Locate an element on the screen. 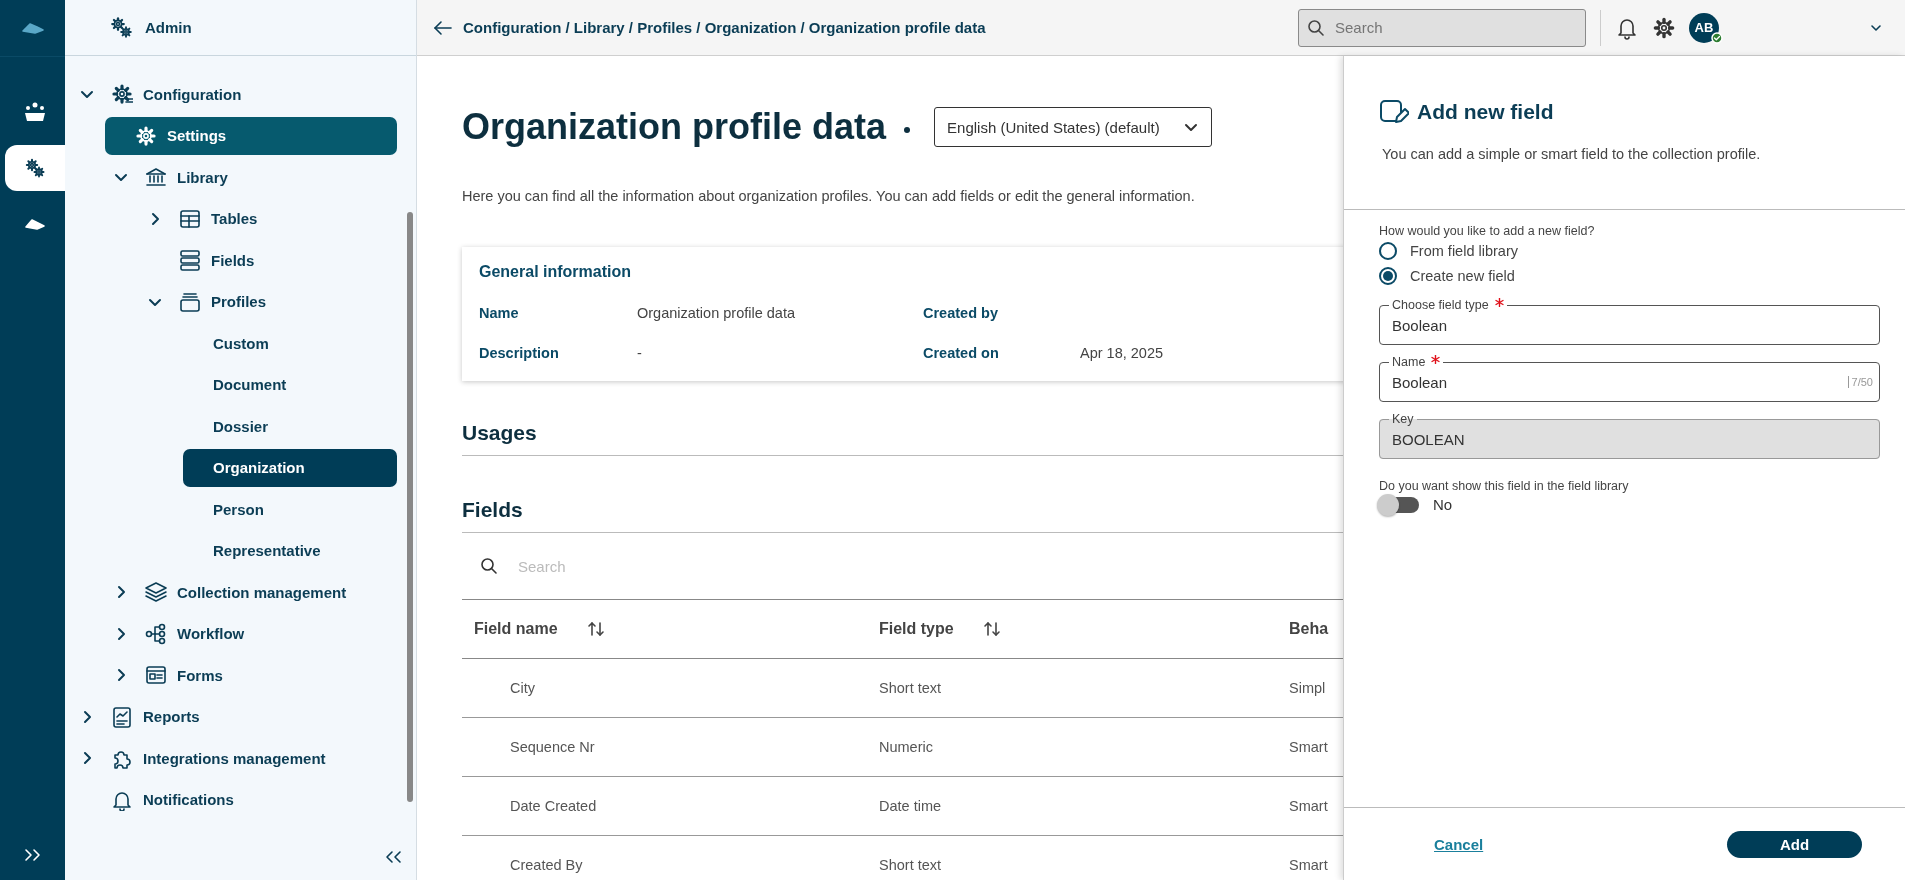  sidebar-item: Settings is located at coordinates (251, 135).